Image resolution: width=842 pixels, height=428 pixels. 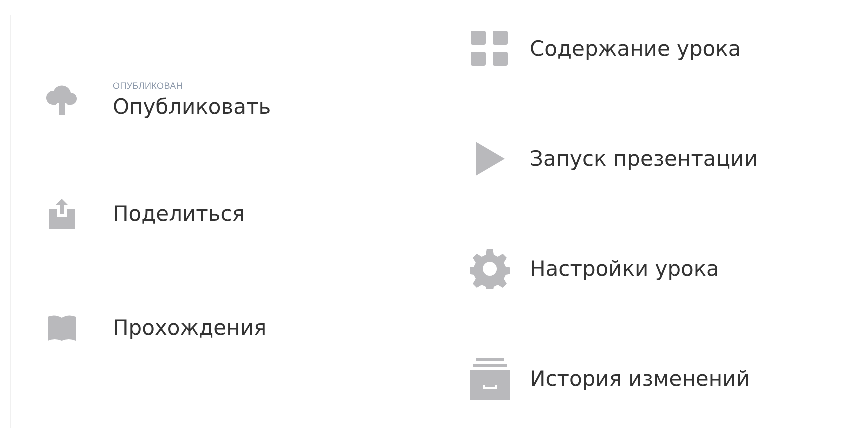 What do you see at coordinates (62, 214) in the screenshot?
I see `share-icon` at bounding box center [62, 214].